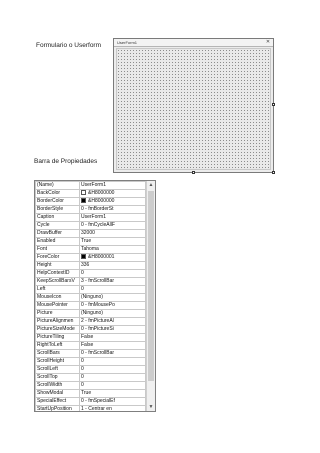 Image resolution: width=320 pixels, height=453 pixels. I want to click on property-value: 0 - fmBorderSt, so click(112, 209).